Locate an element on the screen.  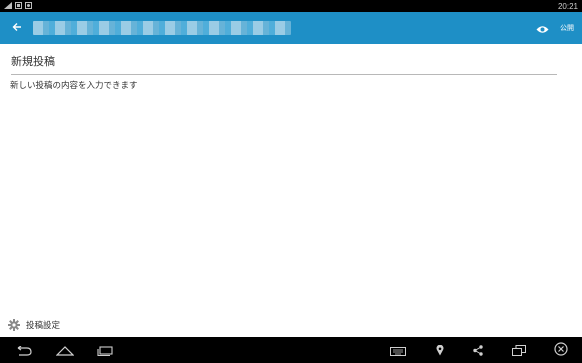
home-icon is located at coordinates (65, 350).